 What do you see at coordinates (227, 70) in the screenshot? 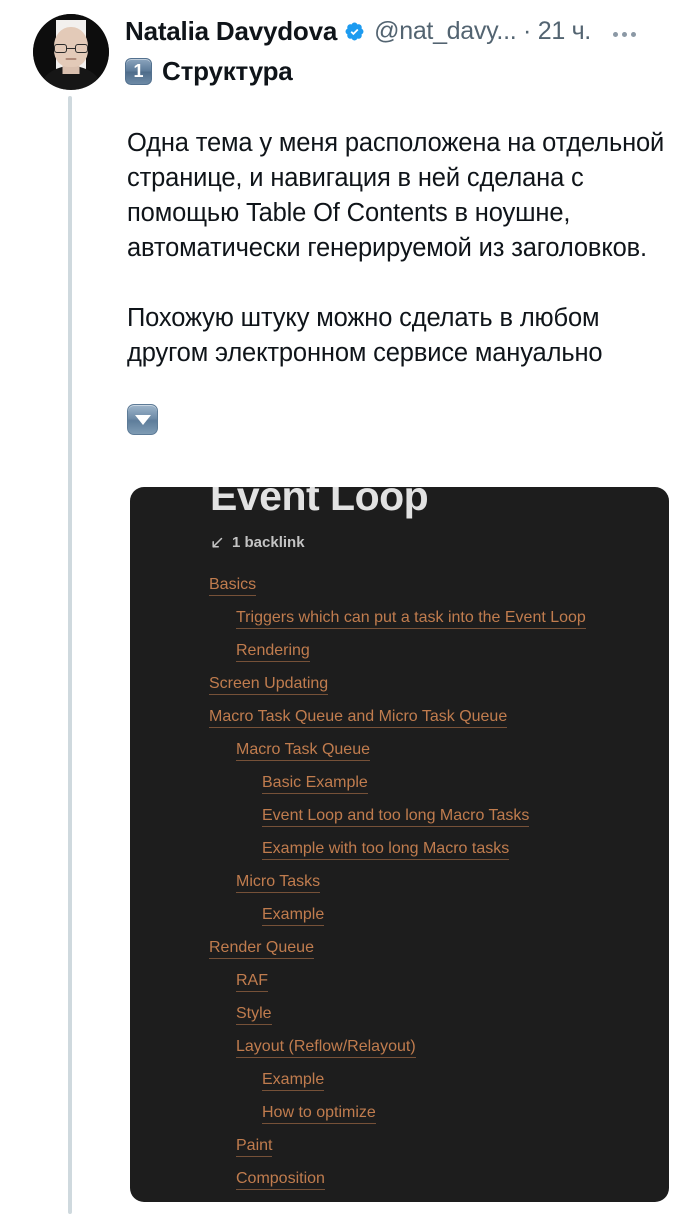
I see `tweet-title: Структура` at bounding box center [227, 70].